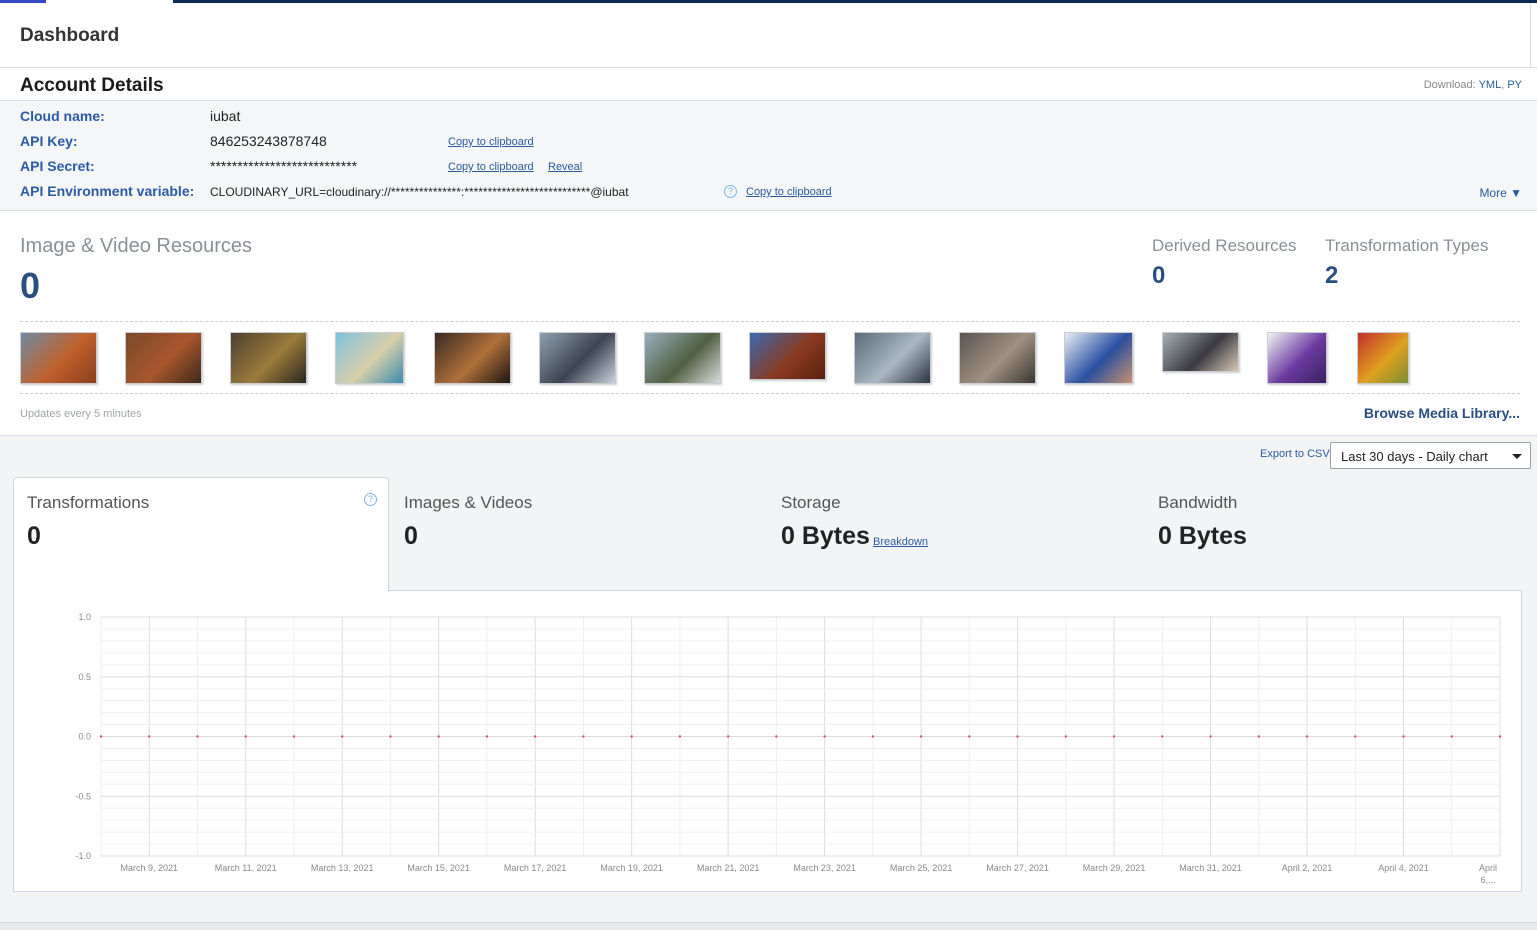 Image resolution: width=1537 pixels, height=930 pixels. I want to click on thumbnail-child-snow, so click(1098, 358).